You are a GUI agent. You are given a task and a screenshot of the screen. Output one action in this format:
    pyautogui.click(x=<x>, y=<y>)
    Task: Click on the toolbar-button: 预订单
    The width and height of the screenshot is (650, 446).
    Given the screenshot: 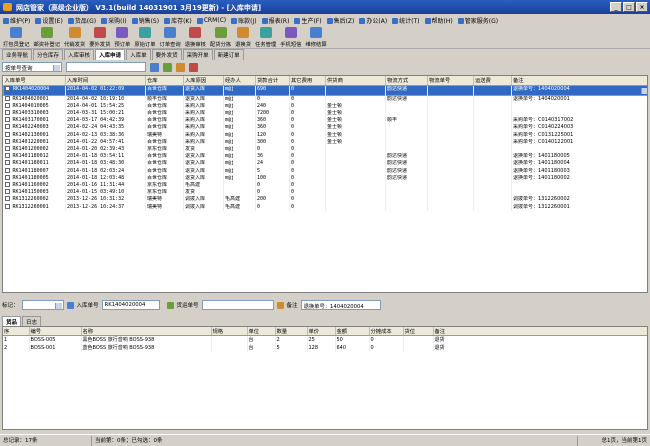 What is the action you would take?
    pyautogui.click(x=122, y=37)
    